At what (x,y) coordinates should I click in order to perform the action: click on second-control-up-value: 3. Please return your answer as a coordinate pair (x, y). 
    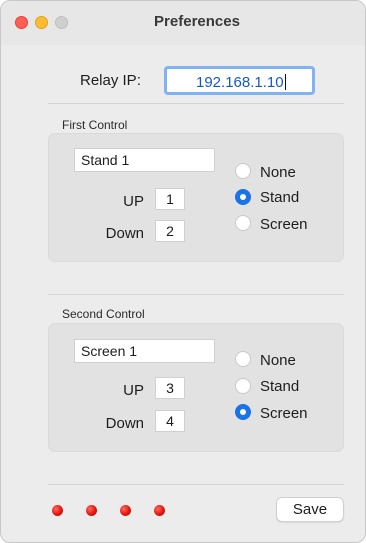
    Looking at the image, I should click on (170, 388).